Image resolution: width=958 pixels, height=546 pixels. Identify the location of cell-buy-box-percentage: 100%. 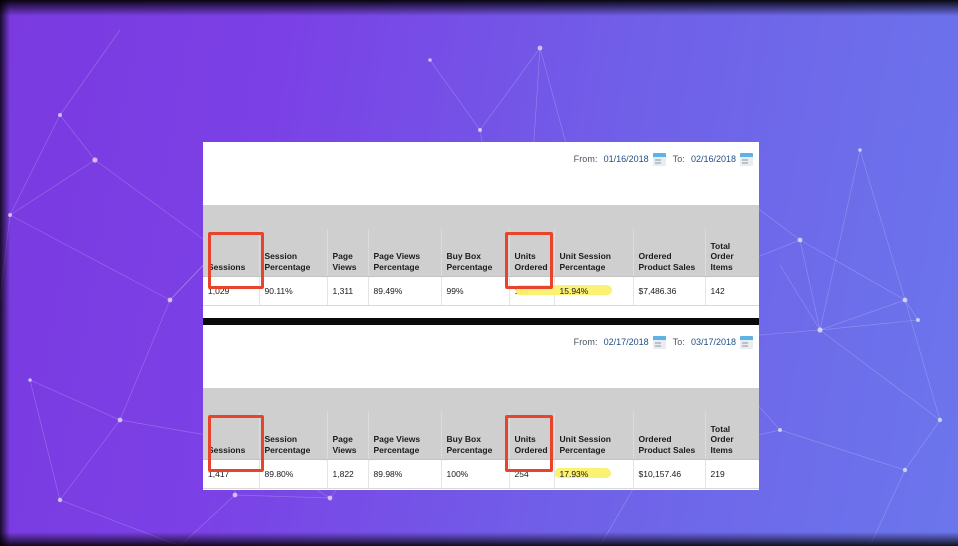
(475, 474).